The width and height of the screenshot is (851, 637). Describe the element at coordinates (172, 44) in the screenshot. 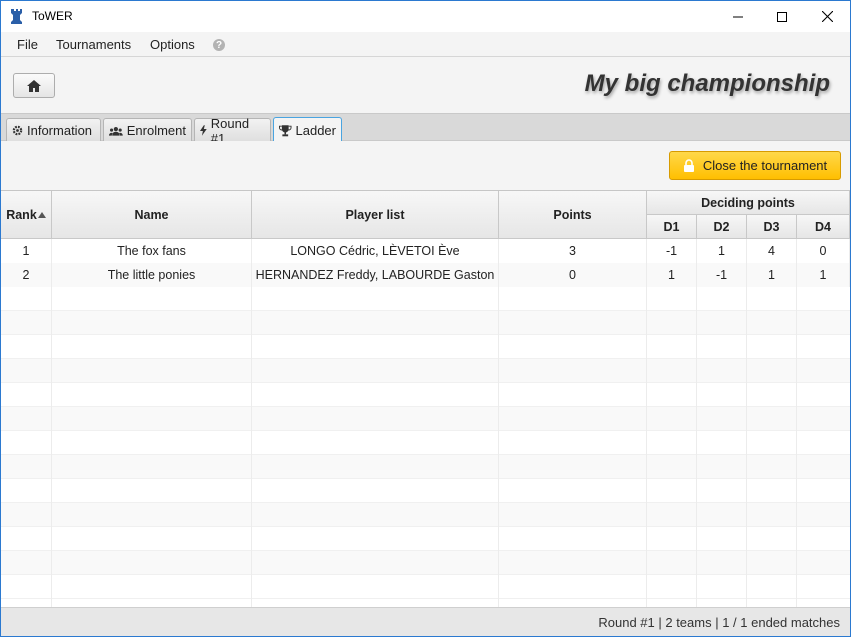

I see `menu-options: Options` at that location.